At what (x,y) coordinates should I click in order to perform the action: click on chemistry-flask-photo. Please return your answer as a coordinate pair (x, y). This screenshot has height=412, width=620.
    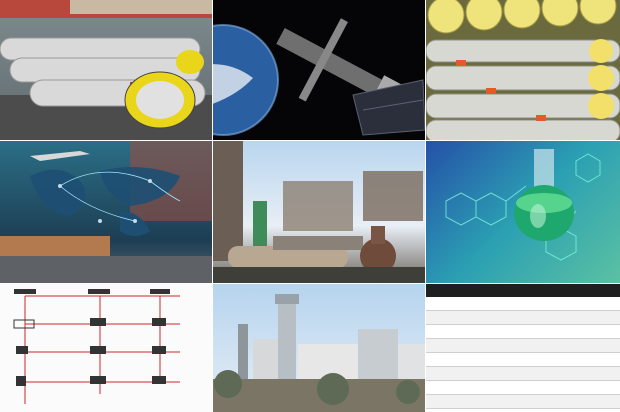
    Looking at the image, I should click on (523, 212).